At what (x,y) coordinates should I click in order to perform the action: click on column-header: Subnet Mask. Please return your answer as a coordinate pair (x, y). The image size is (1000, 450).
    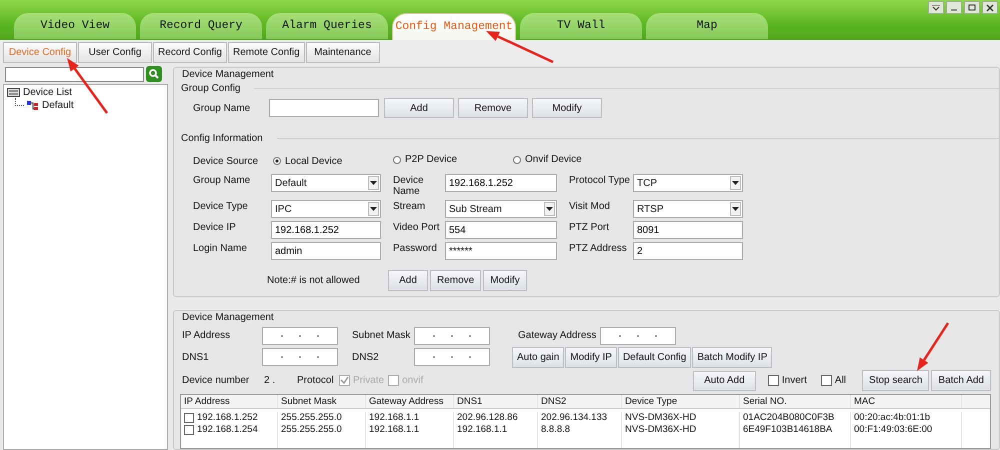
    Looking at the image, I should click on (322, 401).